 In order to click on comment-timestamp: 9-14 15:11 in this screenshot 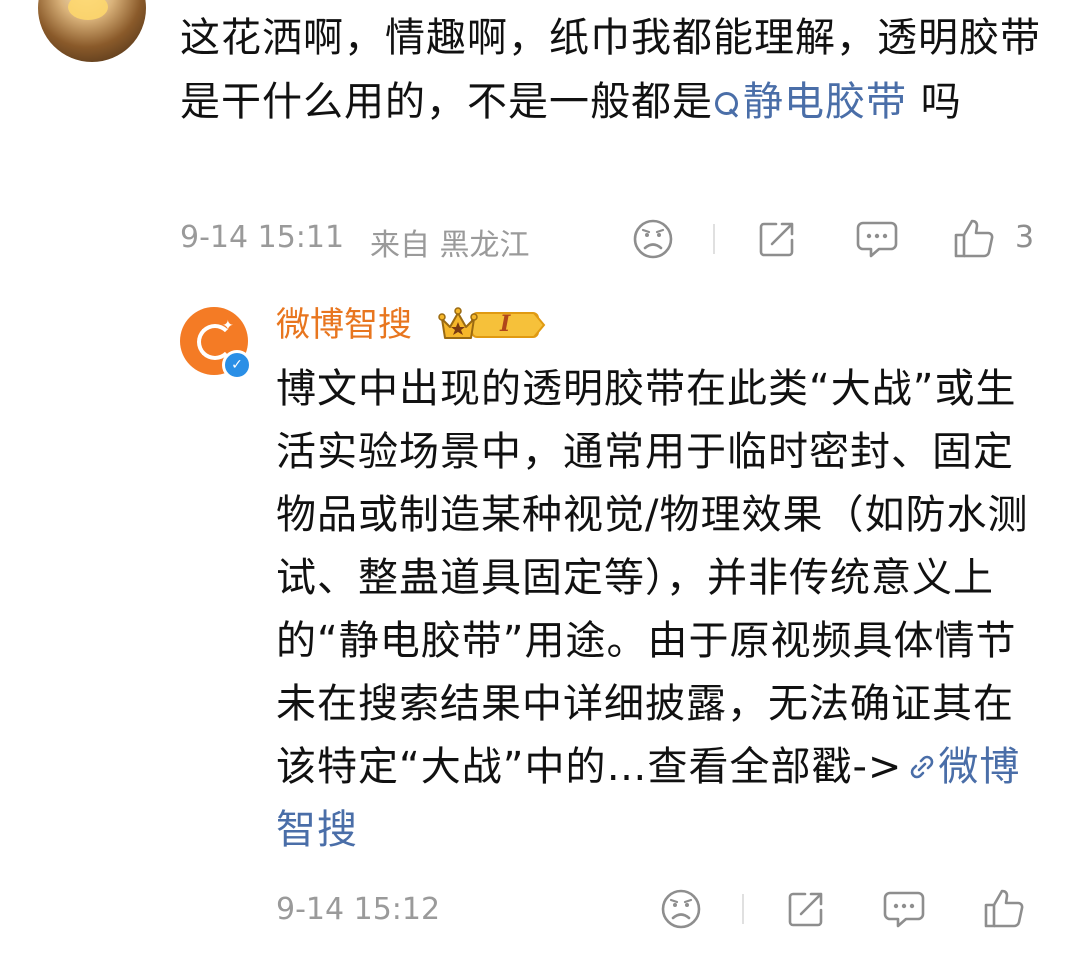, I will do `click(262, 237)`.